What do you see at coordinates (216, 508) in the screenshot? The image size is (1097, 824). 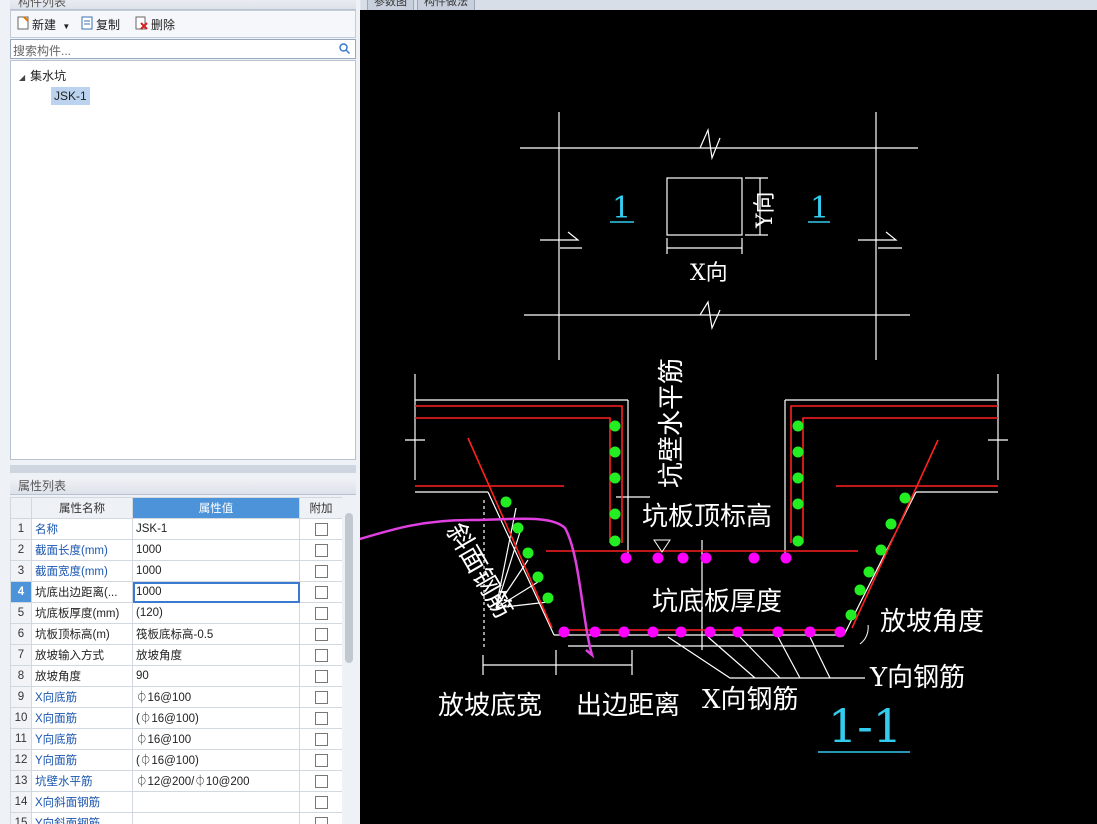 I see `prop-value-header: 属性值` at bounding box center [216, 508].